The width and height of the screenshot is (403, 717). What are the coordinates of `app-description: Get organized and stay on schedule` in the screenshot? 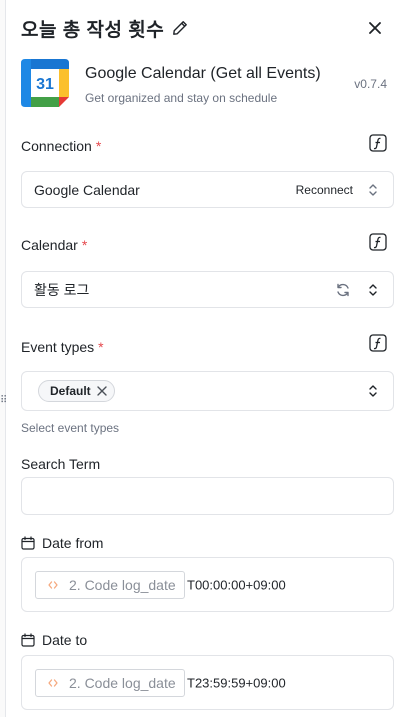 It's located at (181, 98).